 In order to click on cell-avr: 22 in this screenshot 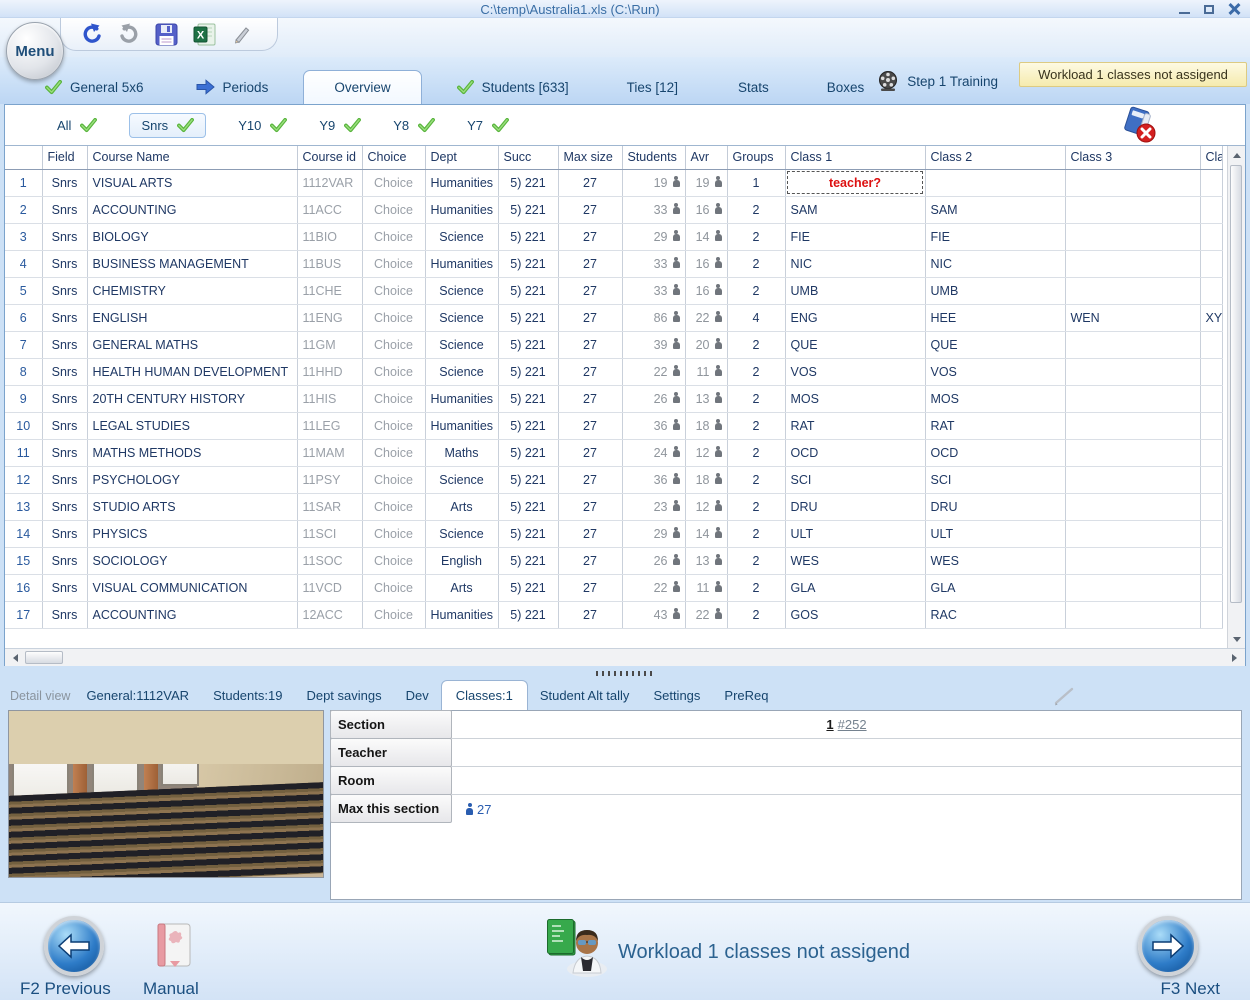, I will do `click(706, 318)`.